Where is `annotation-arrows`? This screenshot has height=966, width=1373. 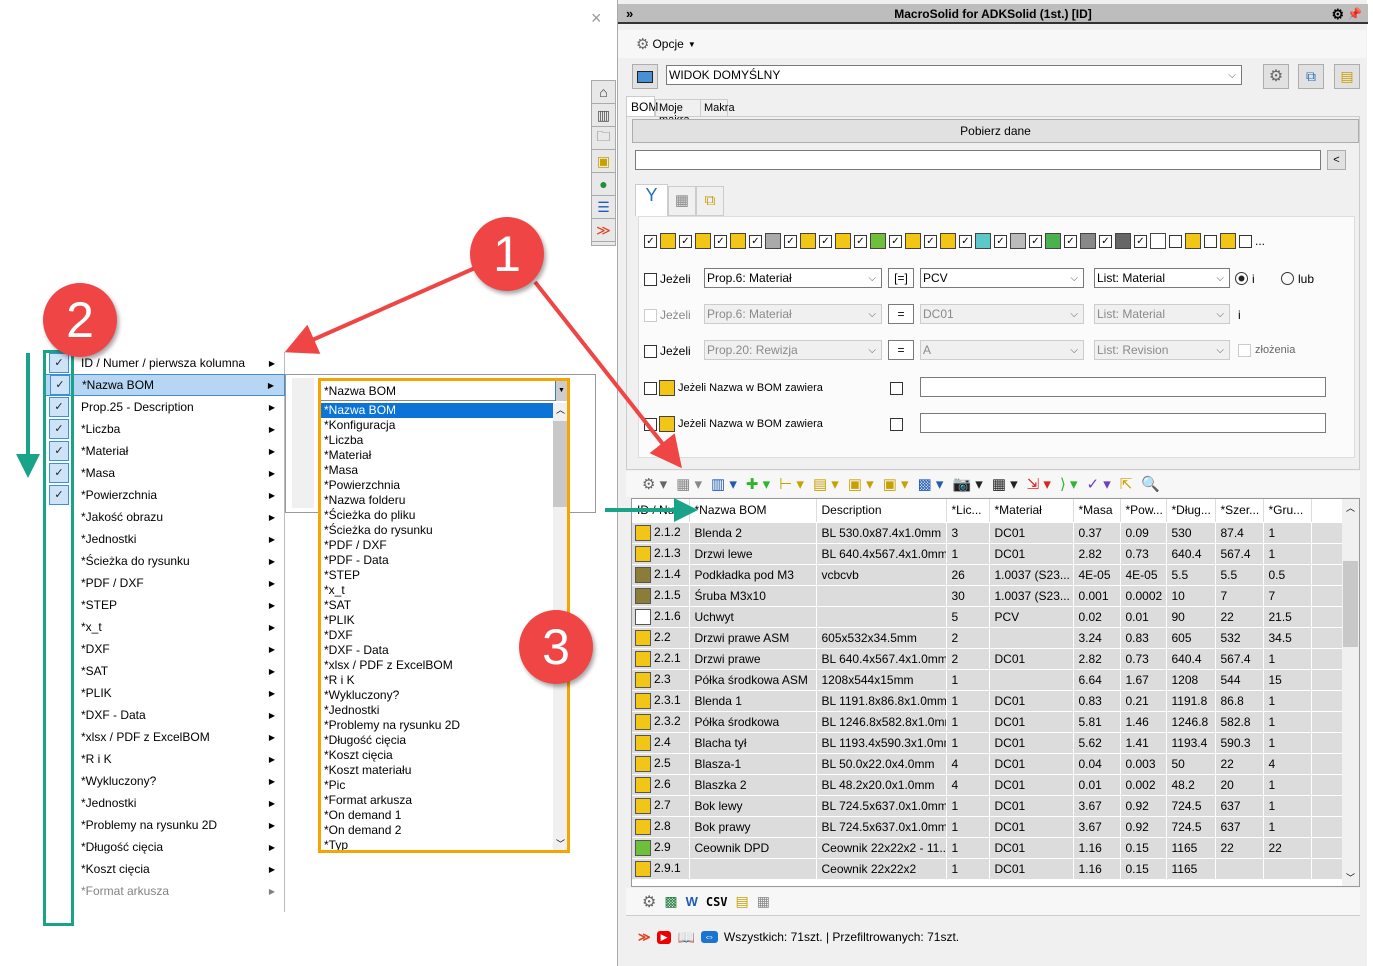
annotation-arrows is located at coordinates (357, 394).